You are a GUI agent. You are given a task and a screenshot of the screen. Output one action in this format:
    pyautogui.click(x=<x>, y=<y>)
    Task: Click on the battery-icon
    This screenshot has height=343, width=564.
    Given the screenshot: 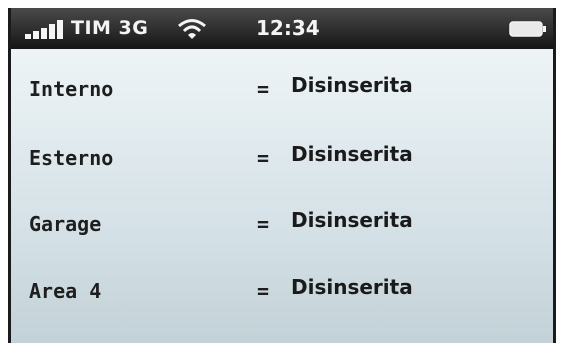 What is the action you would take?
    pyautogui.click(x=527, y=29)
    